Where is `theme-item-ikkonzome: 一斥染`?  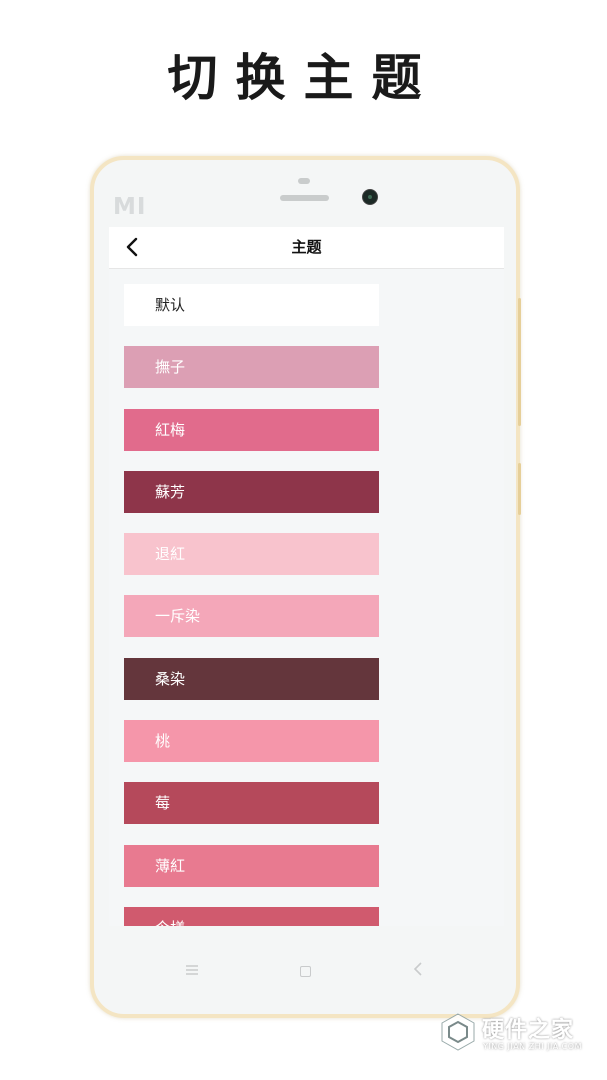
theme-item-ikkonzome: 一斥染 is located at coordinates (251, 616).